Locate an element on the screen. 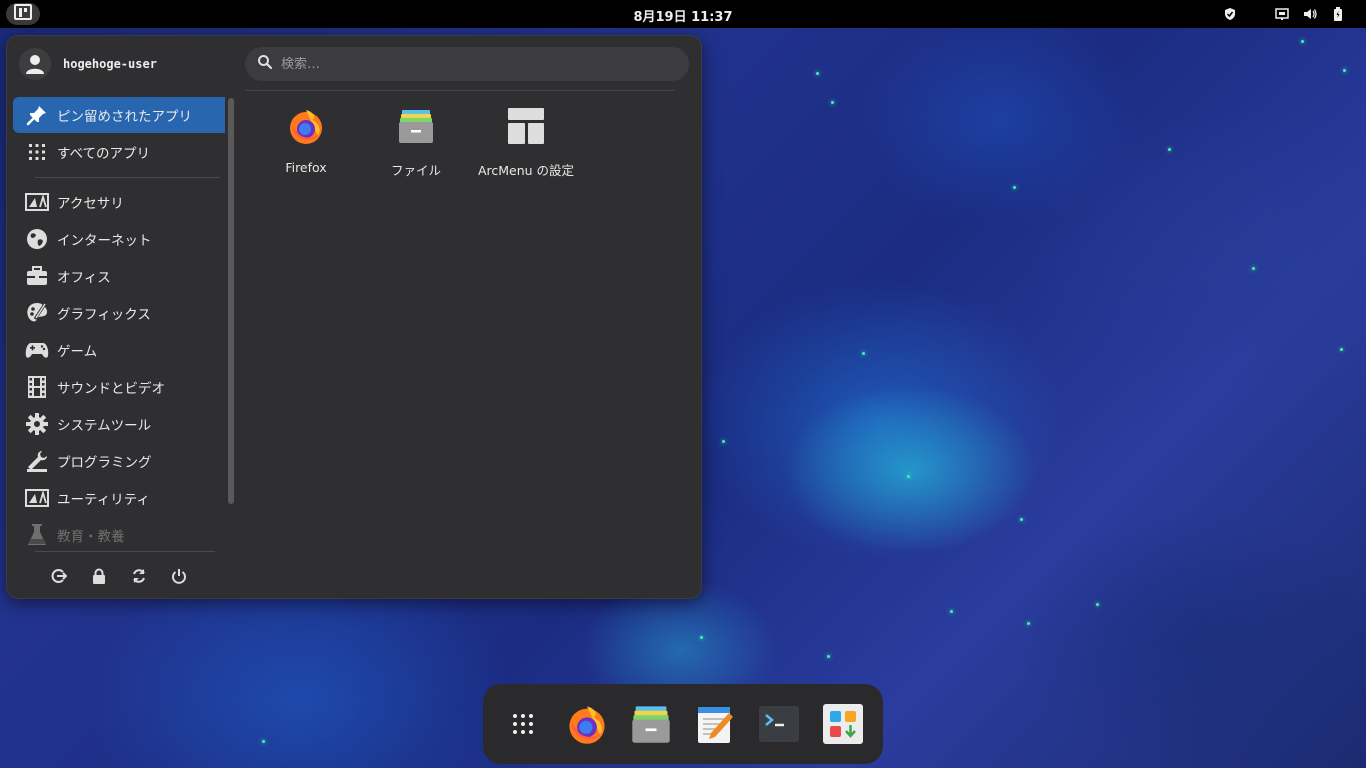 The image size is (1366, 768). logout-icon is located at coordinates (59, 576).